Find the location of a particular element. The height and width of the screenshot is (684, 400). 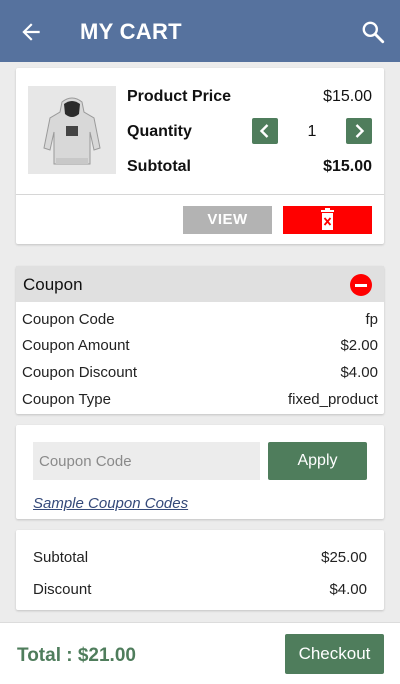

search-icon is located at coordinates (373, 32).